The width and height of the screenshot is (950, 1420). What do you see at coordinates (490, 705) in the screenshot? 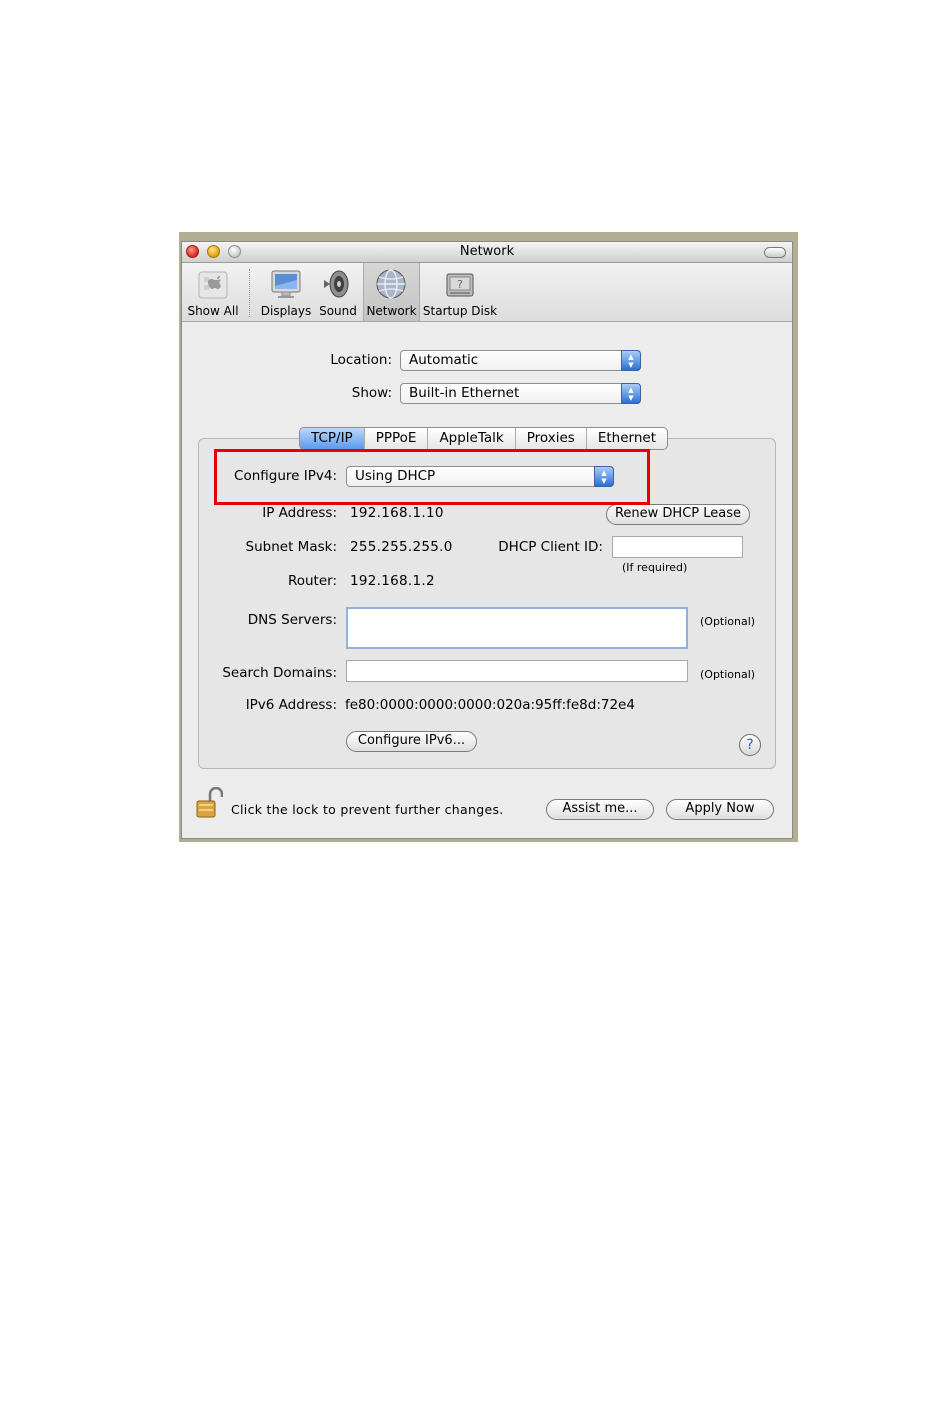
I see `ipv6-address-value: fe80:0000:0000:0000:020a:95ff:fe8d:72e4` at bounding box center [490, 705].